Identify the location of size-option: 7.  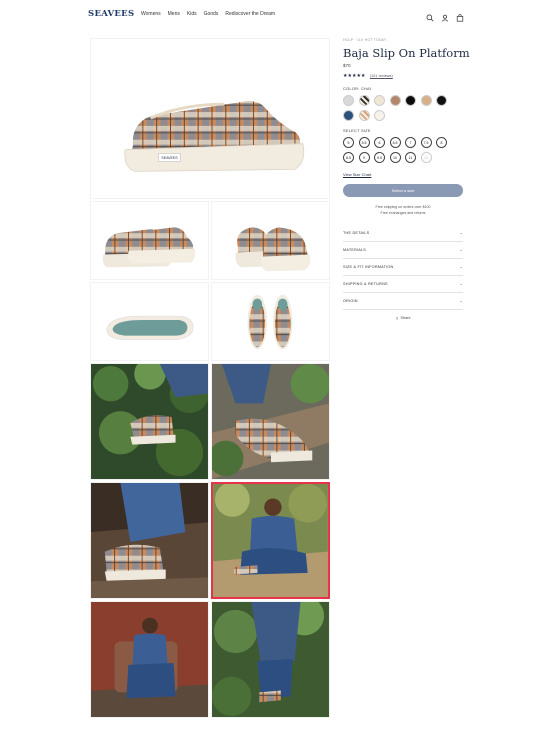
(410, 142).